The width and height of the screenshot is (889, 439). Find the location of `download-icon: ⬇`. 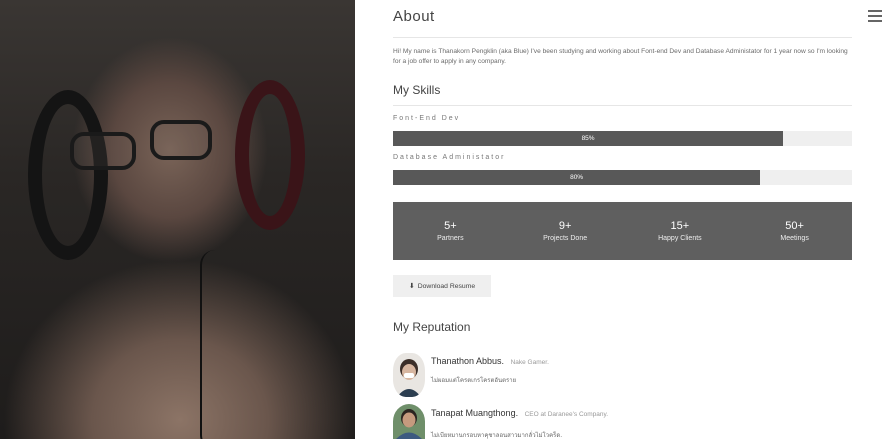

download-icon: ⬇ is located at coordinates (411, 286).